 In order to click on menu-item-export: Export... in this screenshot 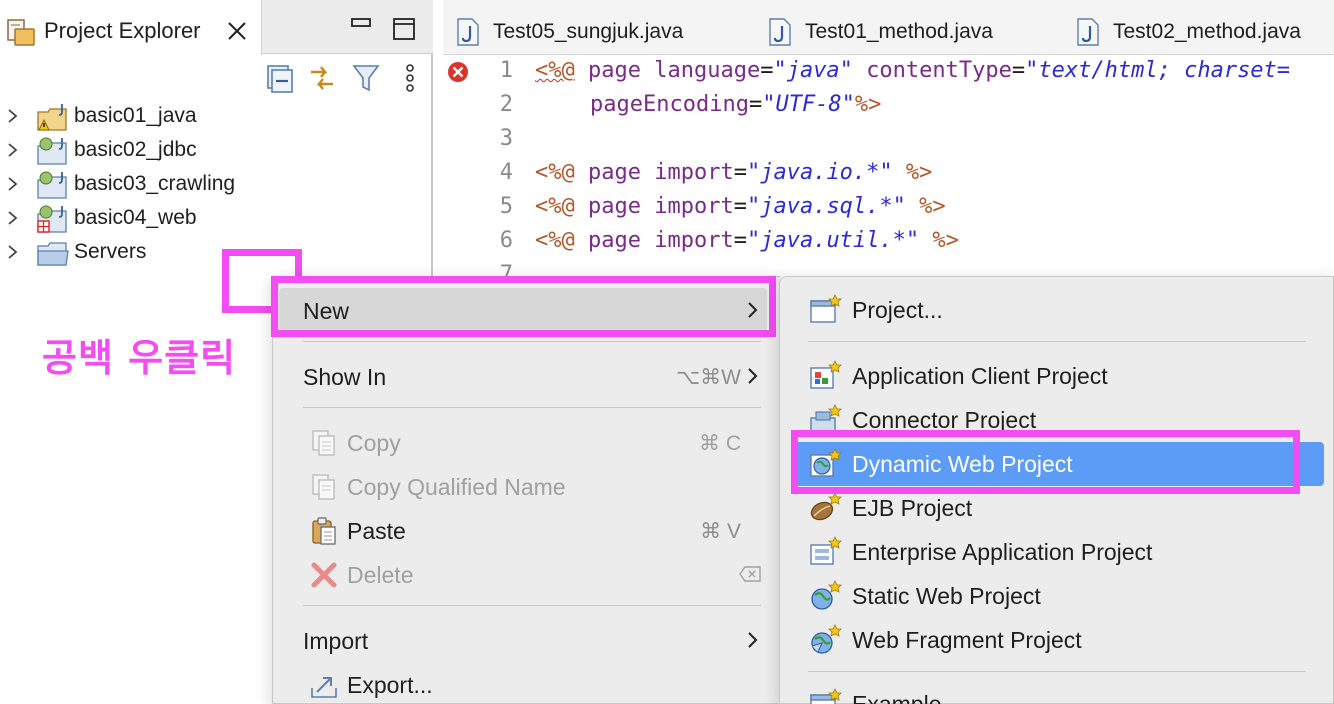, I will do `click(523, 683)`.